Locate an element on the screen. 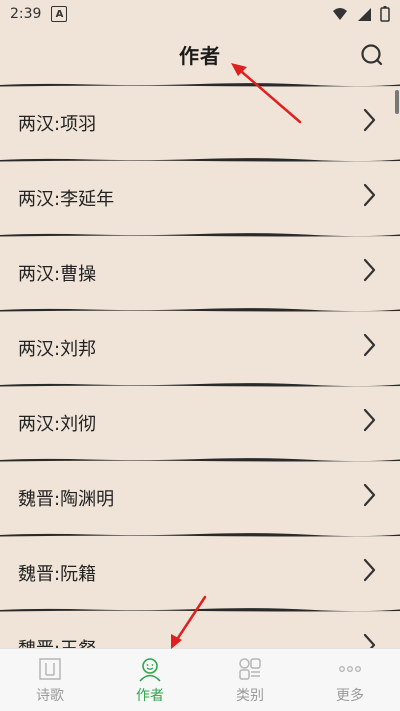  author-icon is located at coordinates (150, 669).